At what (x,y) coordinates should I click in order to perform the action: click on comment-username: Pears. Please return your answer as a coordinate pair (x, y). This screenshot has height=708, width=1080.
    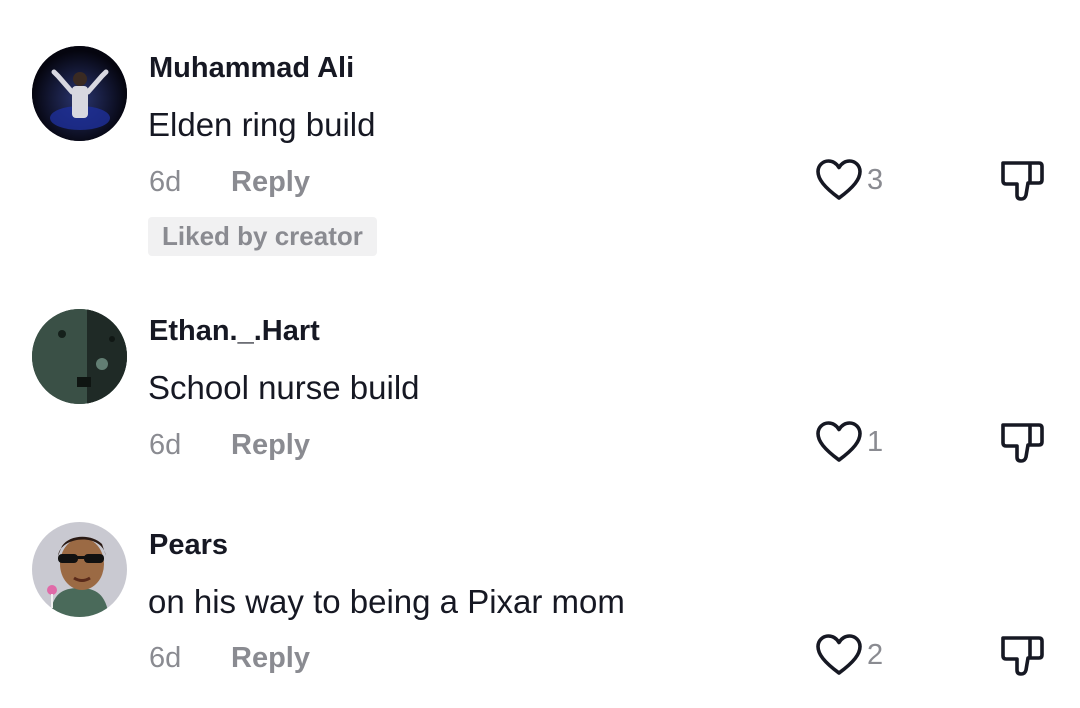
    Looking at the image, I should click on (188, 545).